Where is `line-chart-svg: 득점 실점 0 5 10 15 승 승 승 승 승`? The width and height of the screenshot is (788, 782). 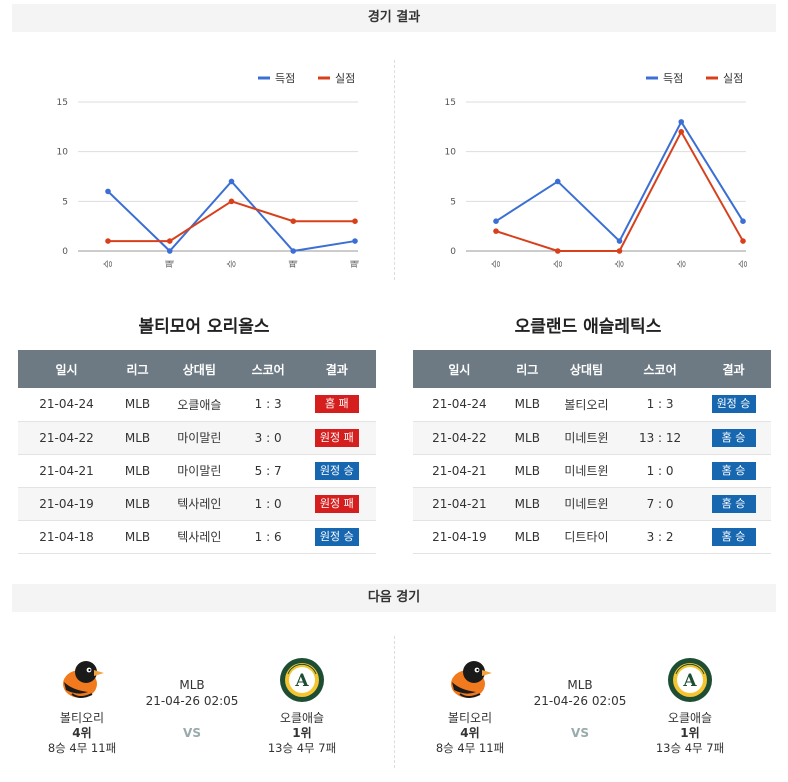
line-chart-svg: 득점 실점 0 5 10 15 승 승 승 승 승 is located at coordinates (597, 170).